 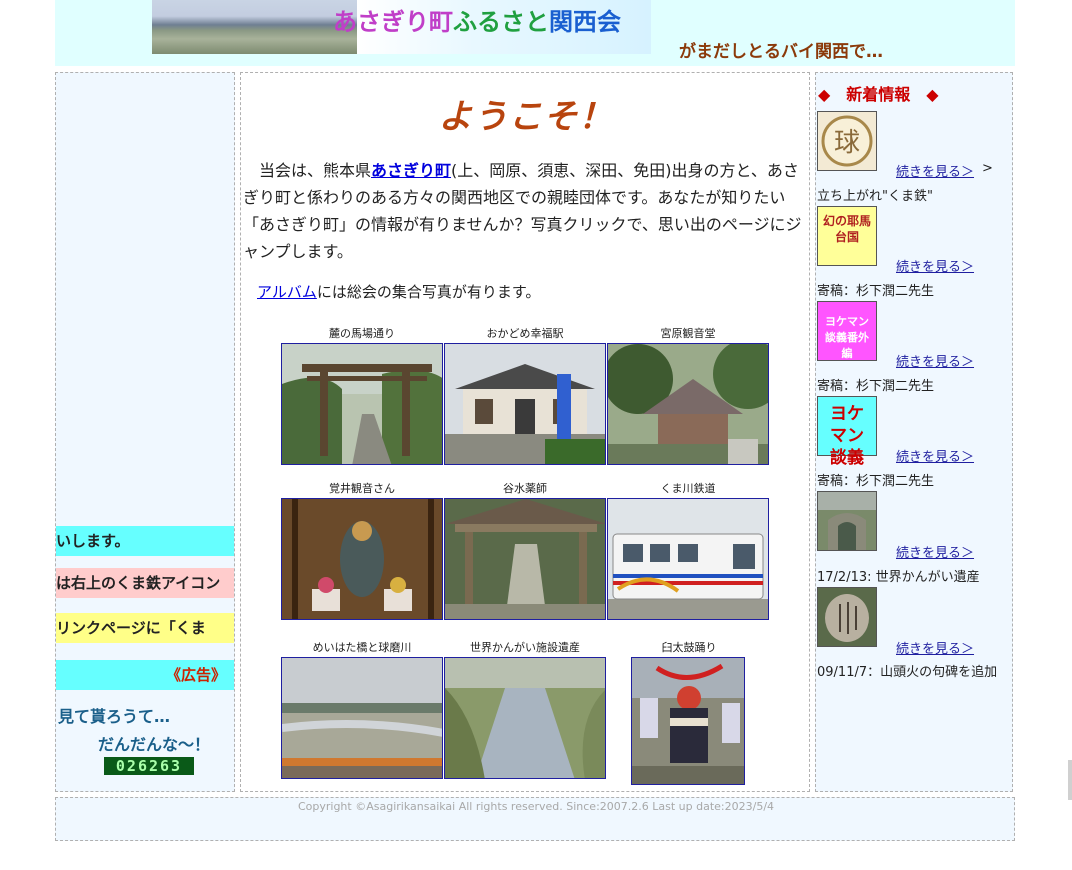 What do you see at coordinates (585, 22) in the screenshot?
I see `site-title-part3: 関西会` at bounding box center [585, 22].